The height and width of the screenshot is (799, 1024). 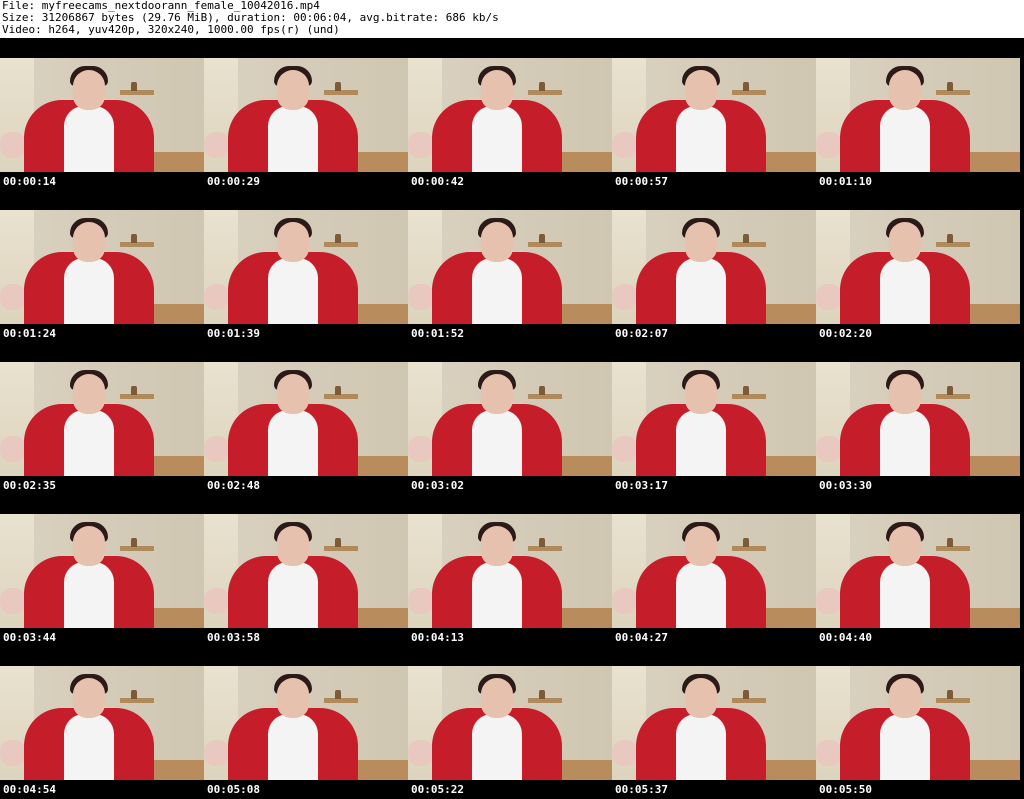 I want to click on timestamp-label: 00:03:02, so click(x=437, y=485).